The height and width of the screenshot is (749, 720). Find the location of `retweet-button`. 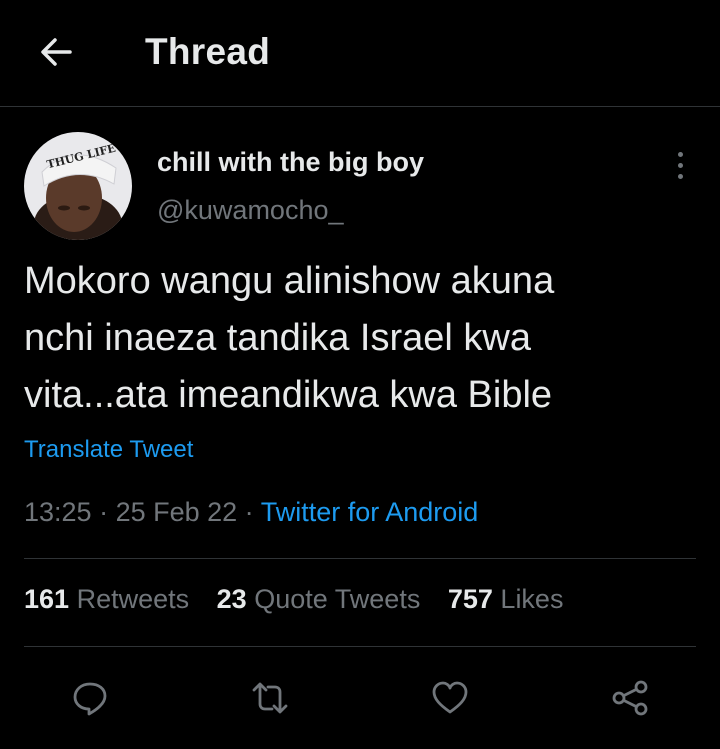

retweet-button is located at coordinates (270, 698).